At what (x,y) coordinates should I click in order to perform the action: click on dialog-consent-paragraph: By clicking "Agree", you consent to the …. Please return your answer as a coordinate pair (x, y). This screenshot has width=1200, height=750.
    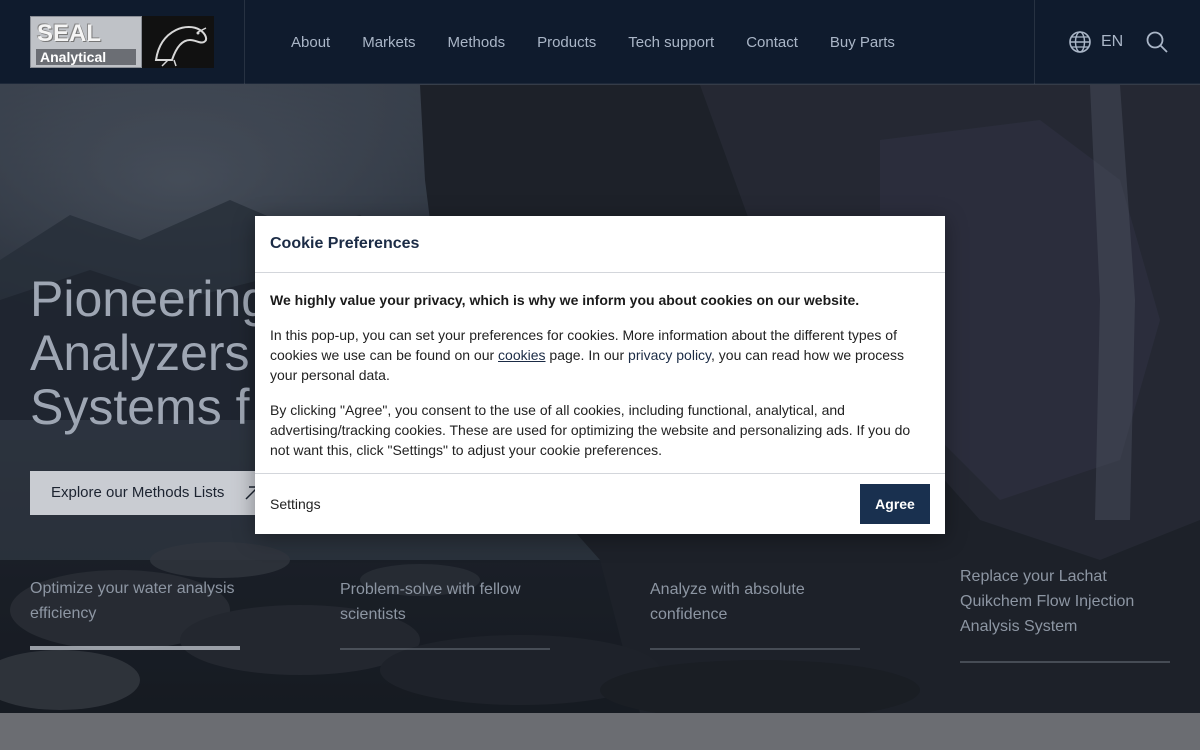
    Looking at the image, I should click on (590, 430).